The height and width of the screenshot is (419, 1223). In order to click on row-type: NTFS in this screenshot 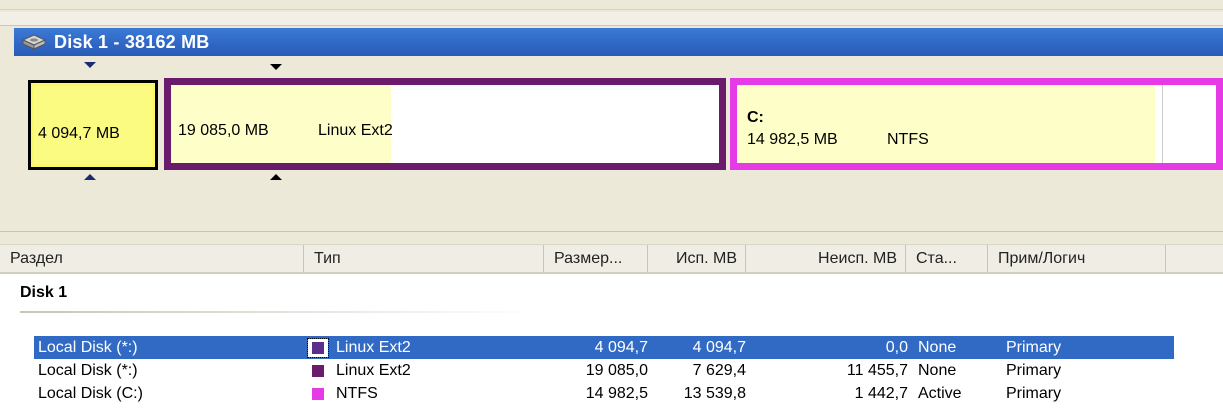, I will do `click(357, 393)`.